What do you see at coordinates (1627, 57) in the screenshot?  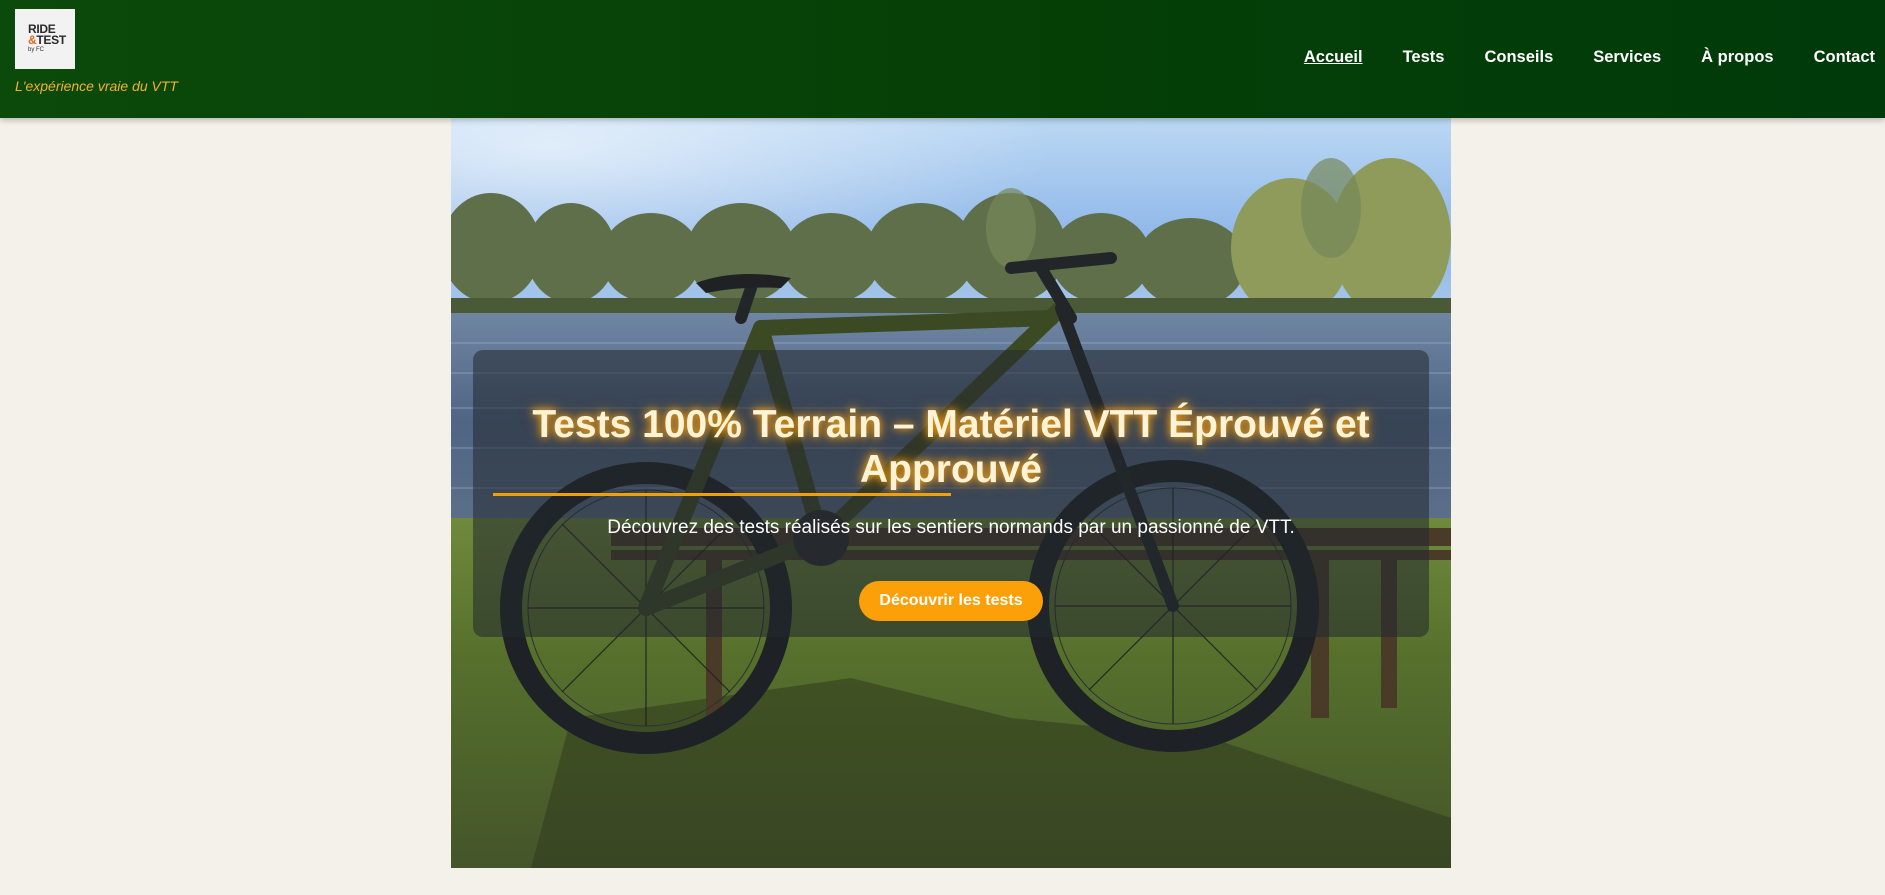 I see `nav-link-services: Services` at bounding box center [1627, 57].